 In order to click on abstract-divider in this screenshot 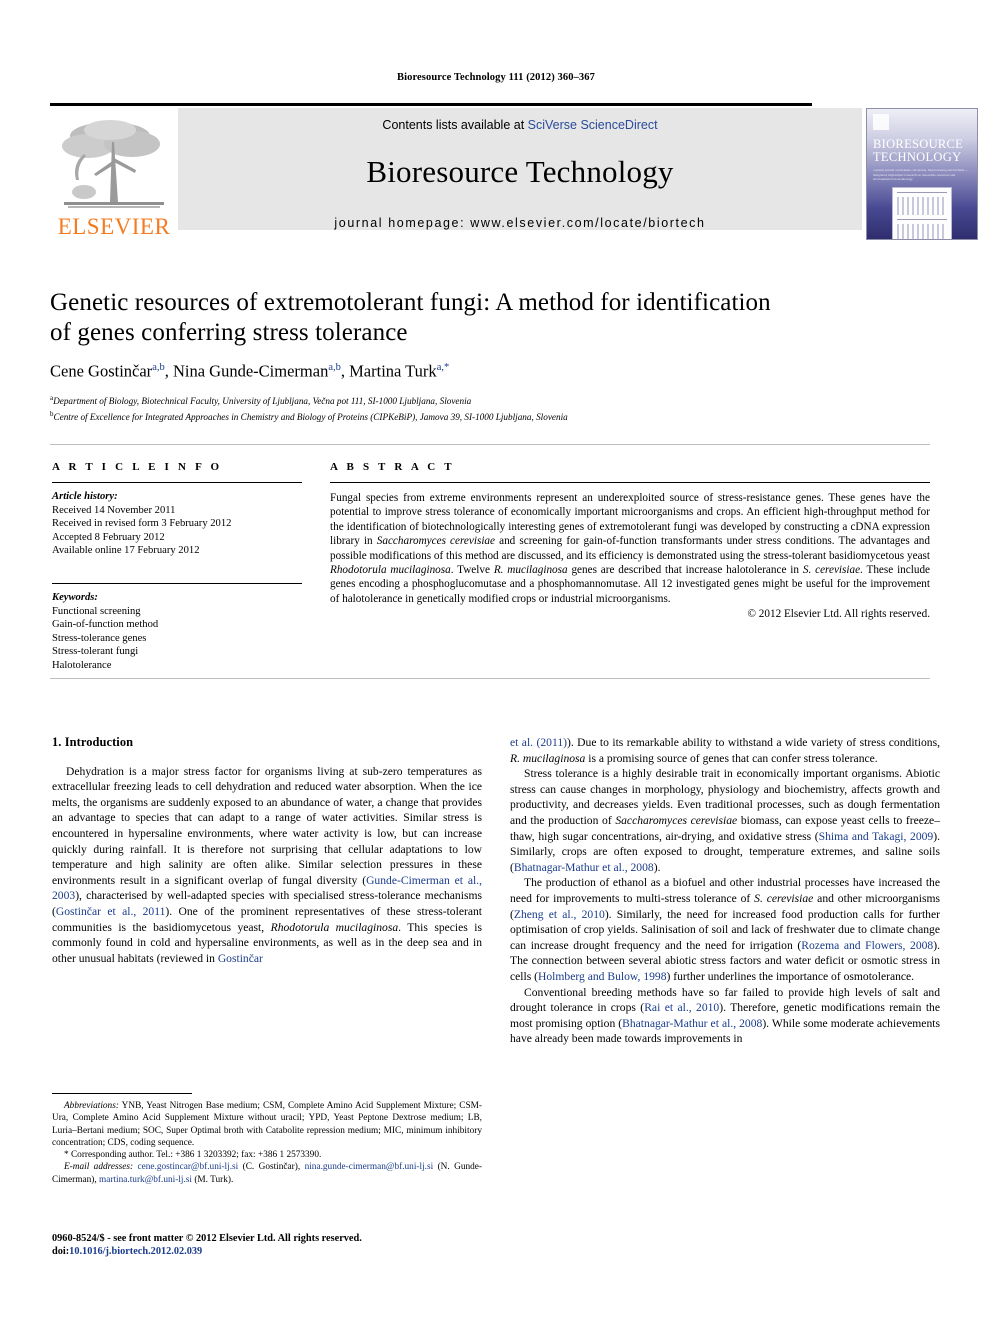, I will do `click(630, 482)`.